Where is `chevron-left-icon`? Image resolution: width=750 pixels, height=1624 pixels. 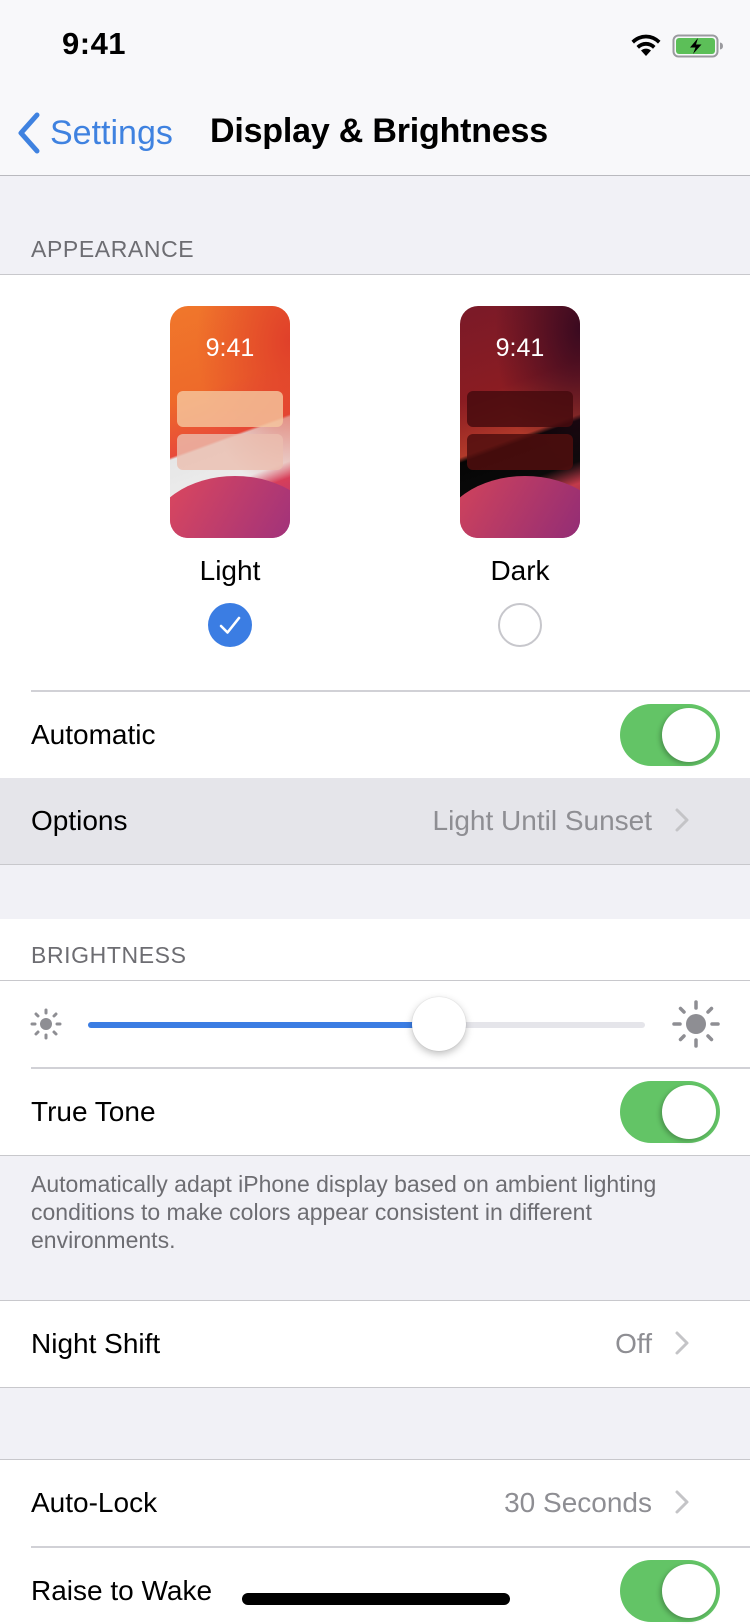 chevron-left-icon is located at coordinates (29, 133).